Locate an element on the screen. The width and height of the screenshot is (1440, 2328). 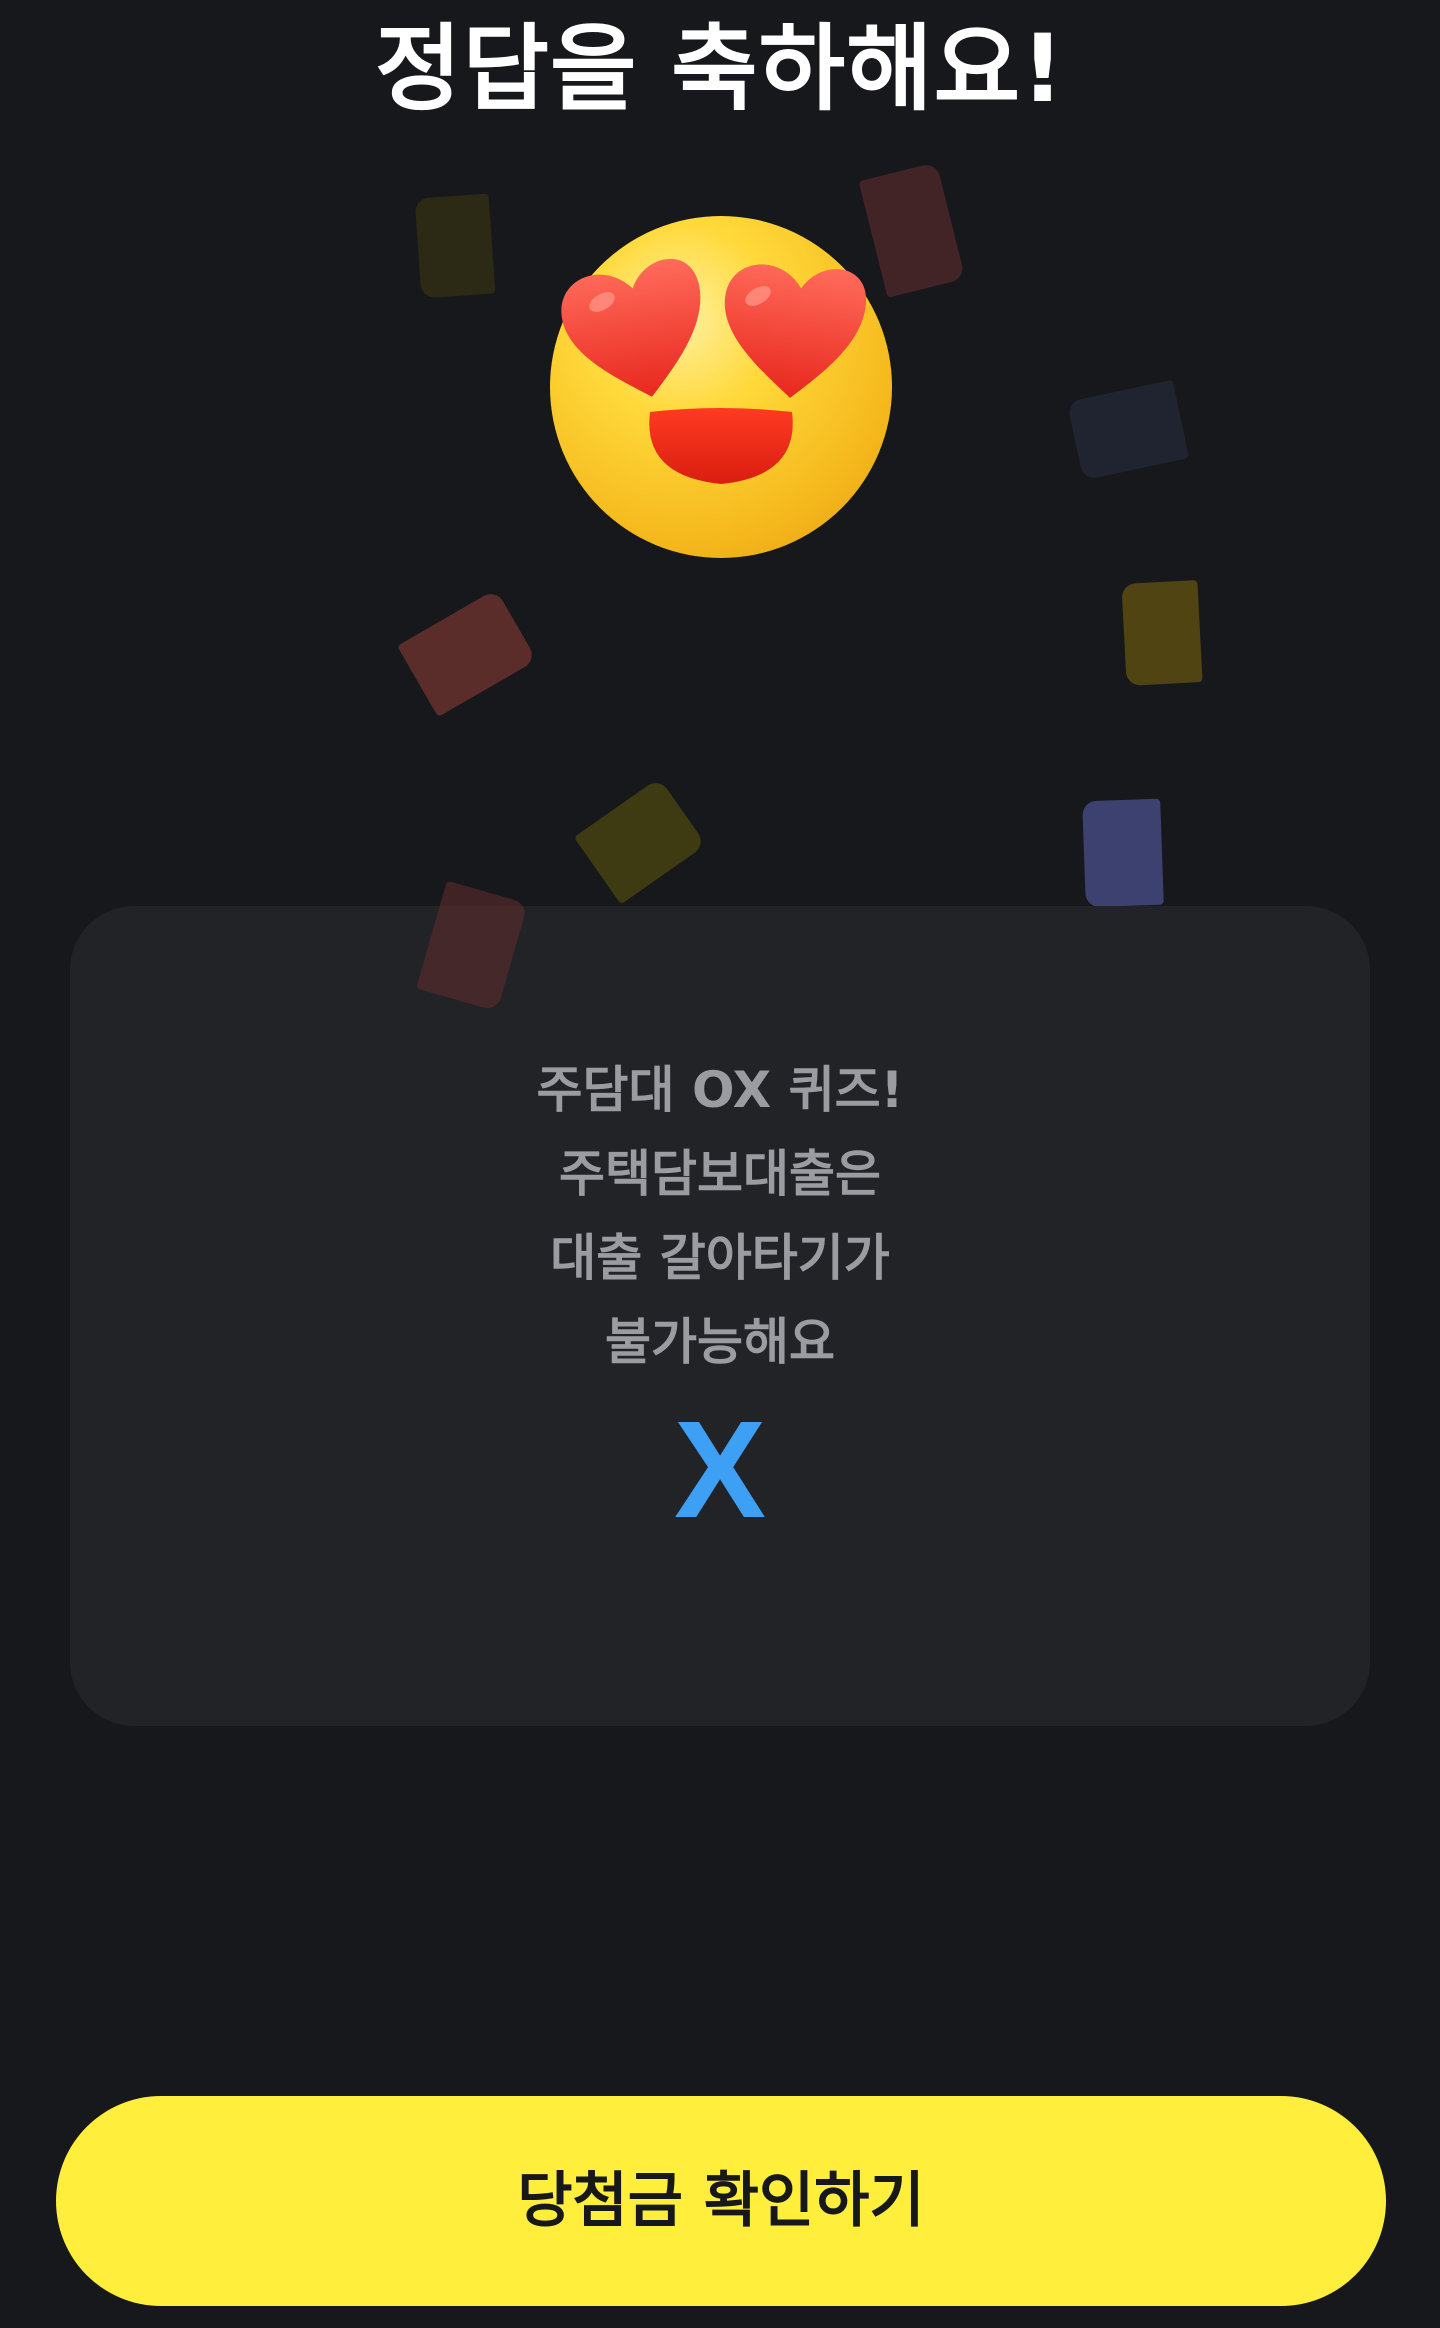
page-title: 정답을 축하해요! is located at coordinates (720, 69).